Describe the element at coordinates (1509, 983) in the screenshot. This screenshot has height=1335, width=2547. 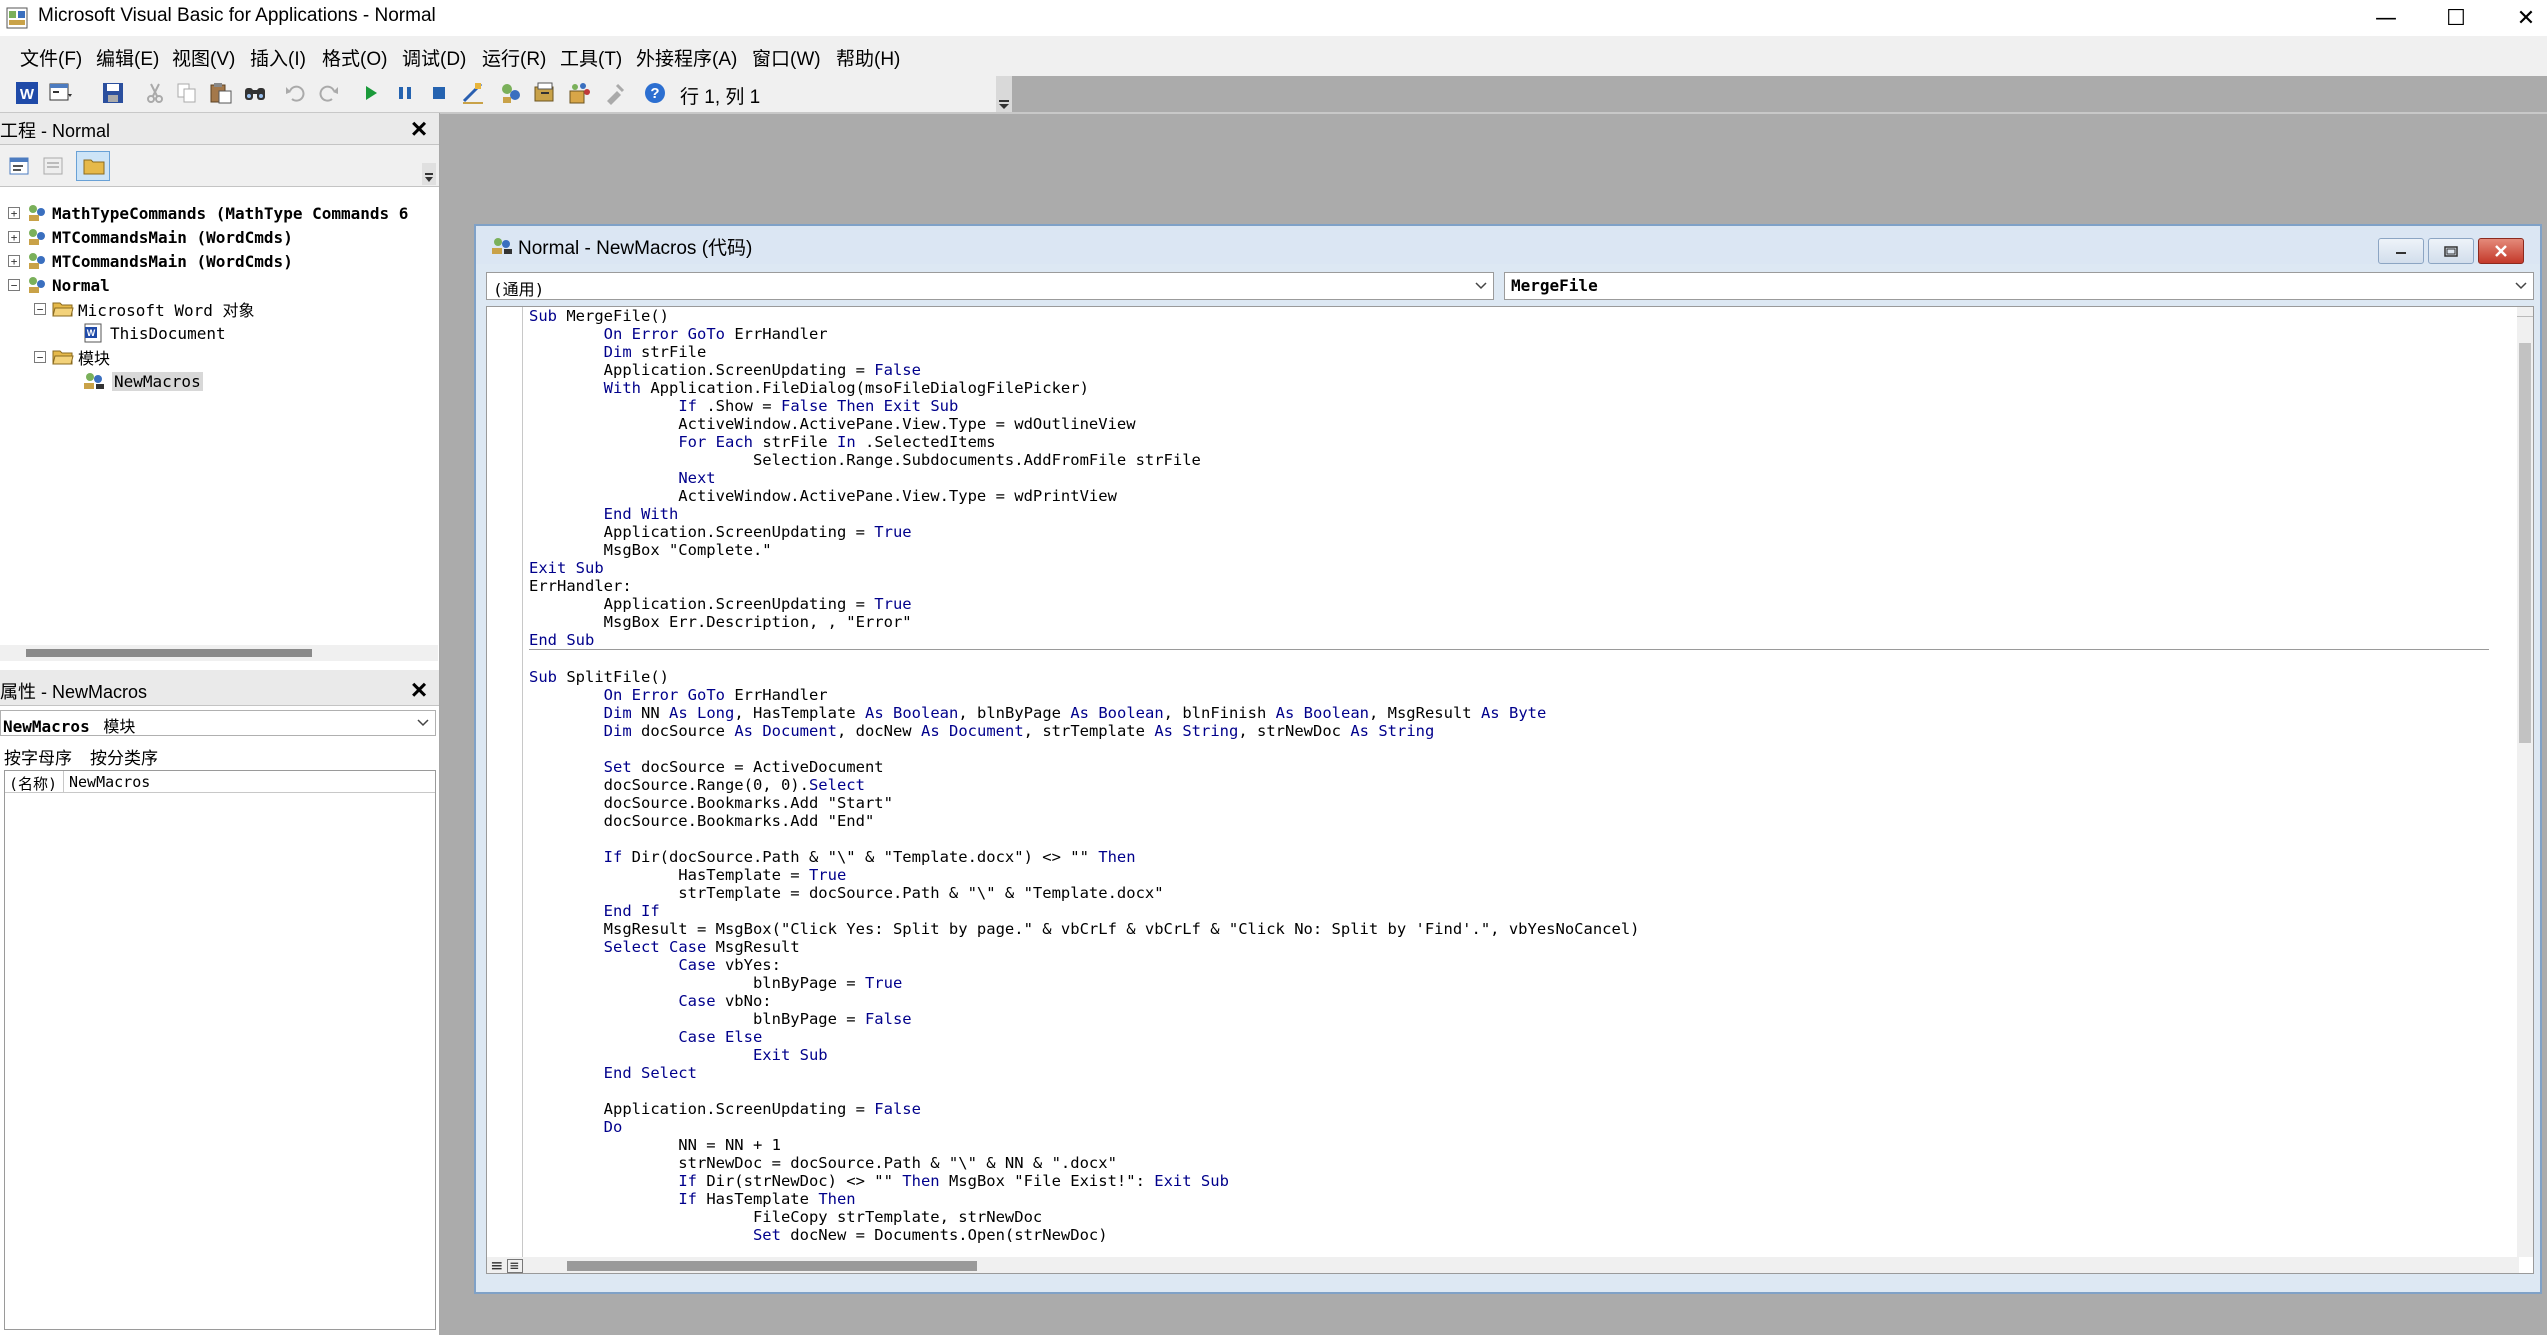
I see `code-line: blnByPage = True` at that location.